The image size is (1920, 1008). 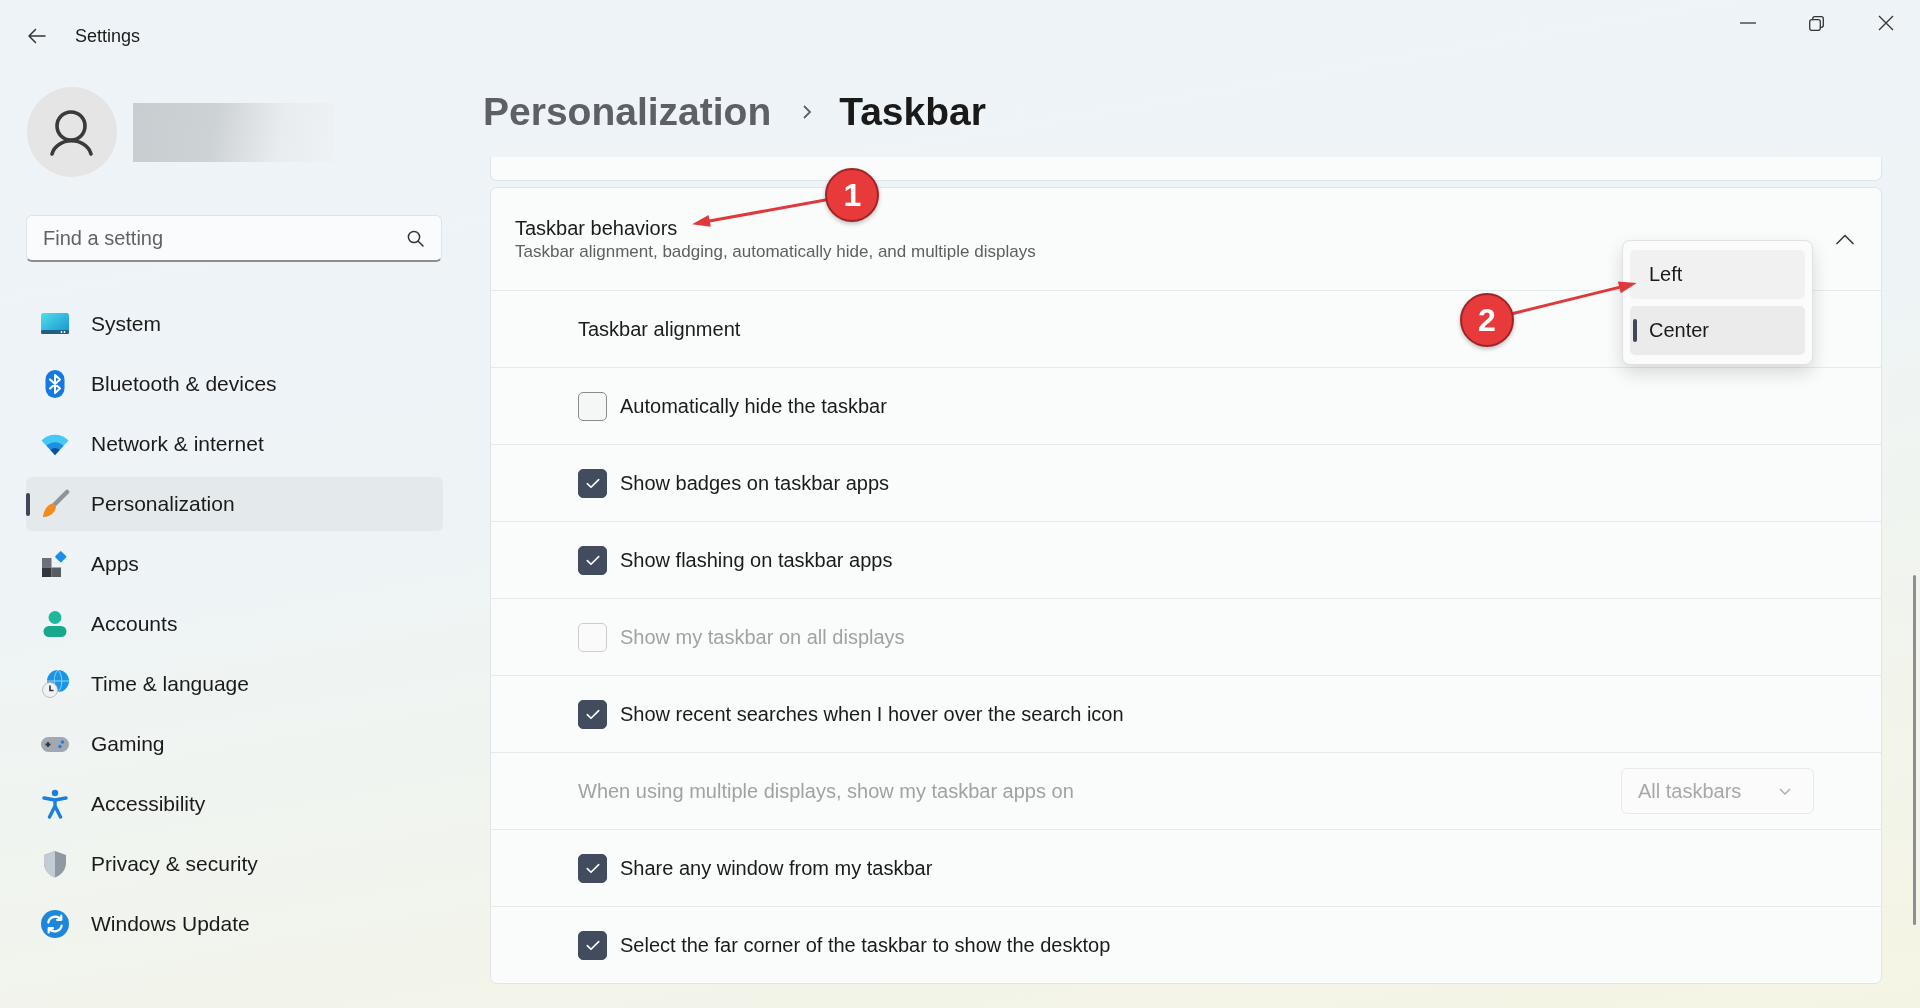 I want to click on window-title: Settings, so click(x=108, y=36).